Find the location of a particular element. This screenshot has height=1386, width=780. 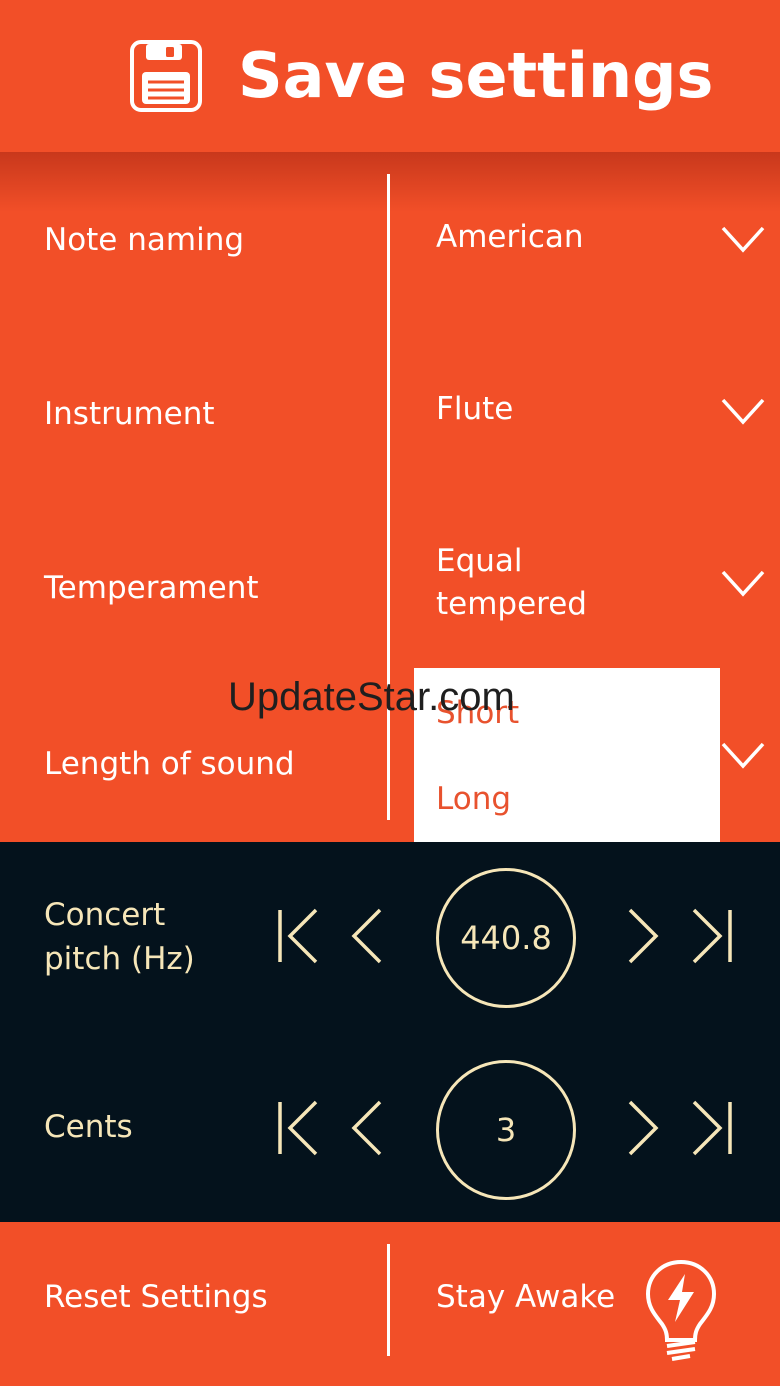

header-bar: Save settings is located at coordinates (390, 76).